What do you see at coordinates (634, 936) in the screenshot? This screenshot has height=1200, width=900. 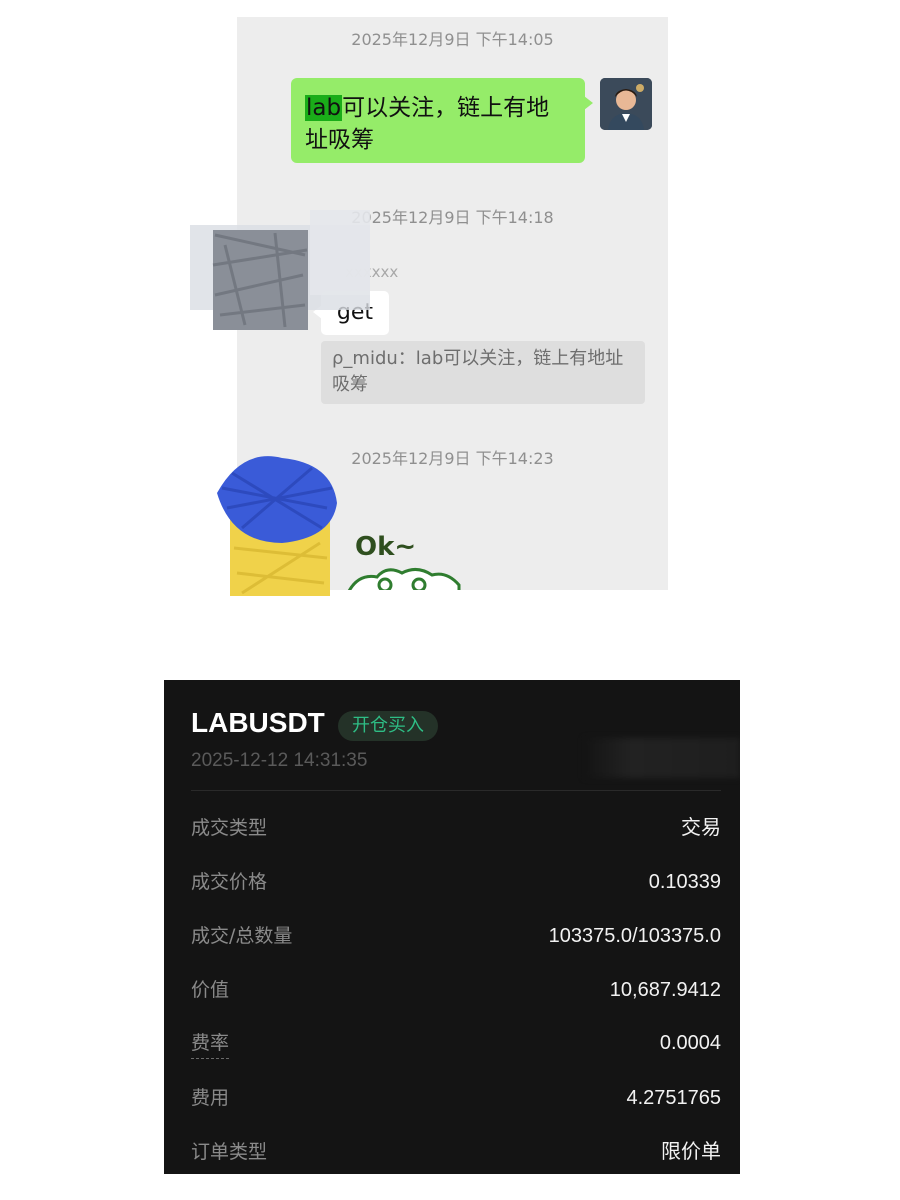 I see `row-value: 103375.0/103375.0` at bounding box center [634, 936].